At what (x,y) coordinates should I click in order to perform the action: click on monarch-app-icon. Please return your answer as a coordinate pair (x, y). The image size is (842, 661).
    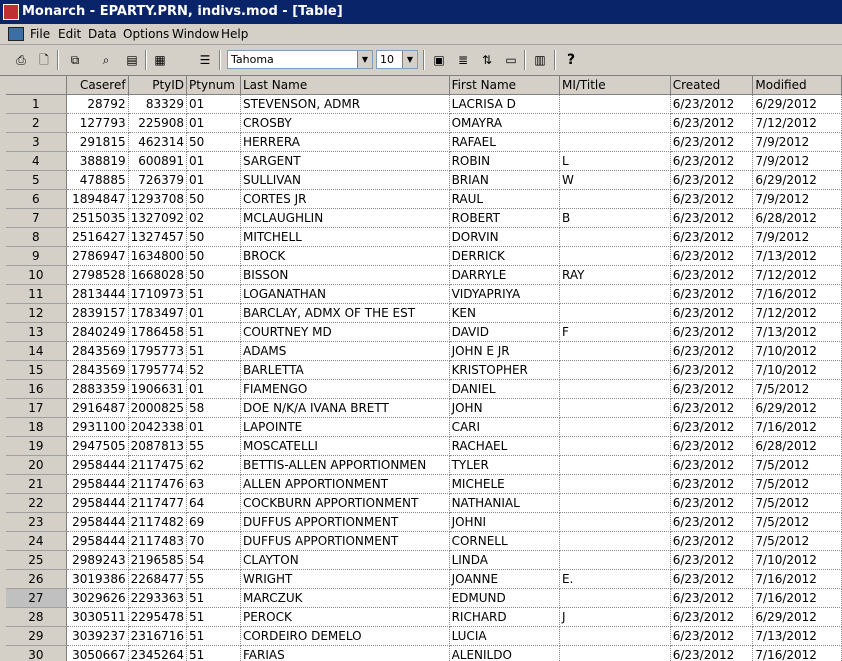
    Looking at the image, I should click on (11, 12).